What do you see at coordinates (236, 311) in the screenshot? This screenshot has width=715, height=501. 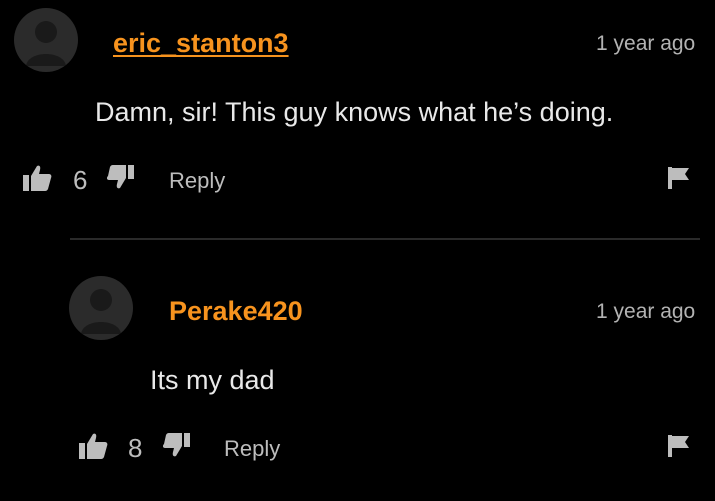 I see `comment-username: Perake420` at bounding box center [236, 311].